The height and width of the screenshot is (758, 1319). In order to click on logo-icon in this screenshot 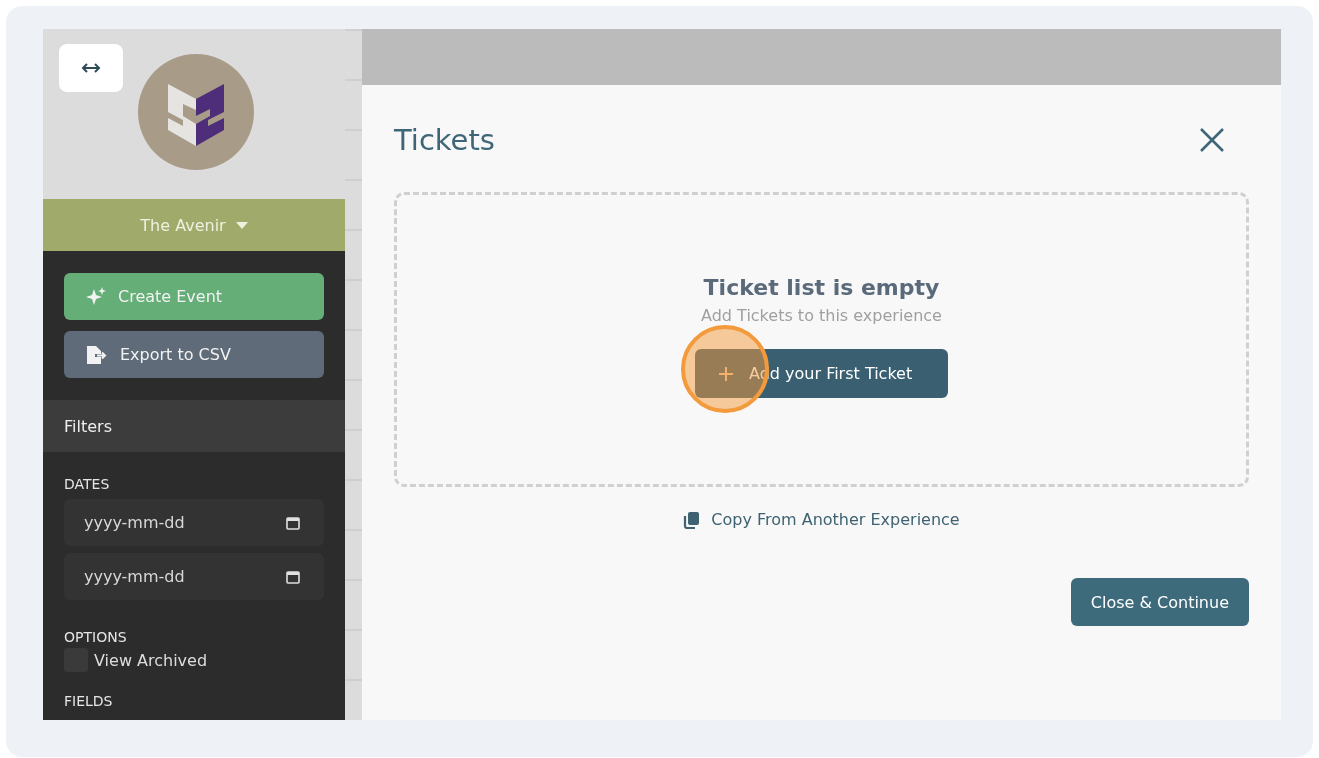, I will do `click(196, 111)`.